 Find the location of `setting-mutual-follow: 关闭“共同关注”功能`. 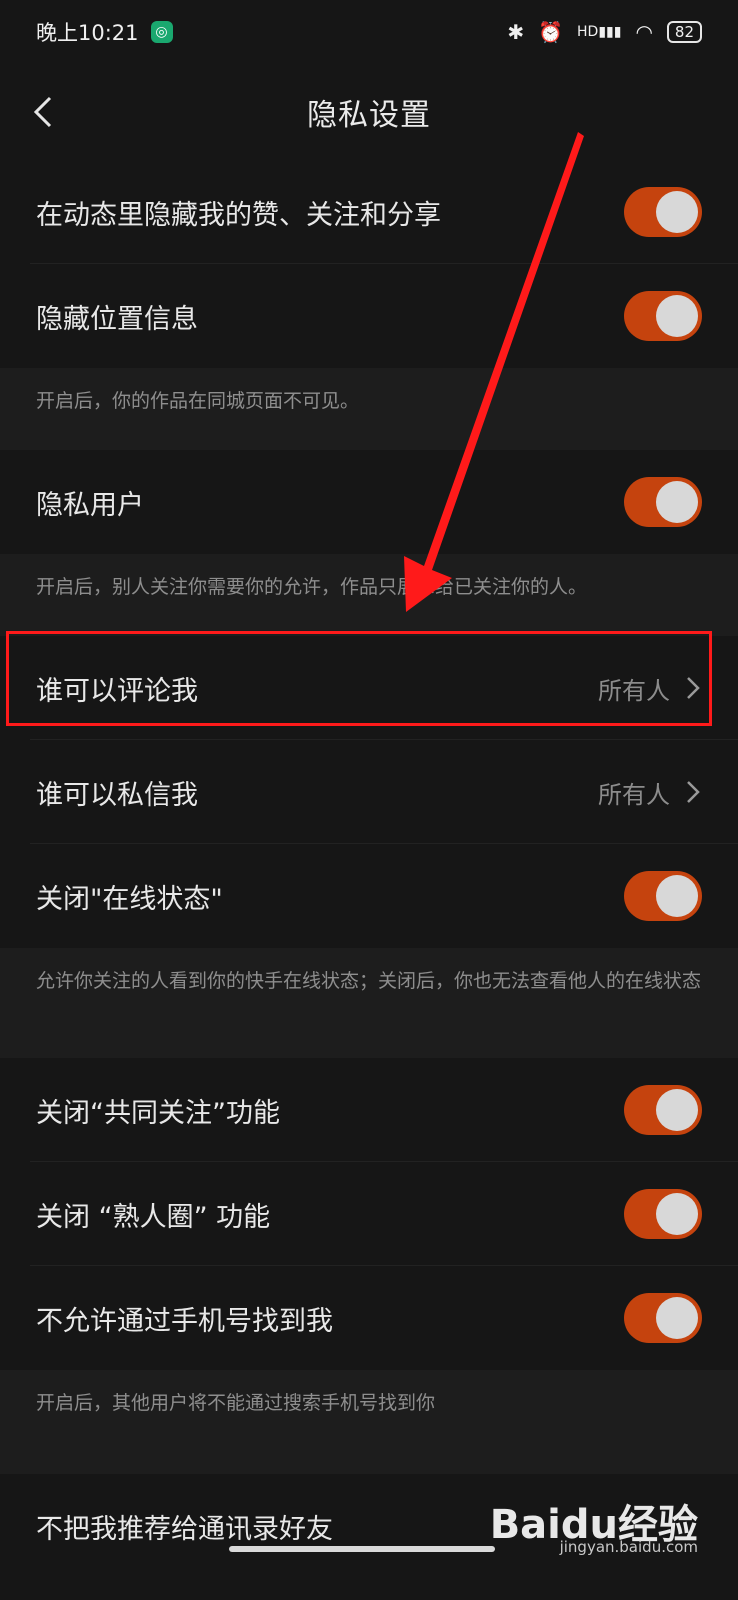

setting-mutual-follow: 关闭“共同关注”功能 is located at coordinates (369, 1110).